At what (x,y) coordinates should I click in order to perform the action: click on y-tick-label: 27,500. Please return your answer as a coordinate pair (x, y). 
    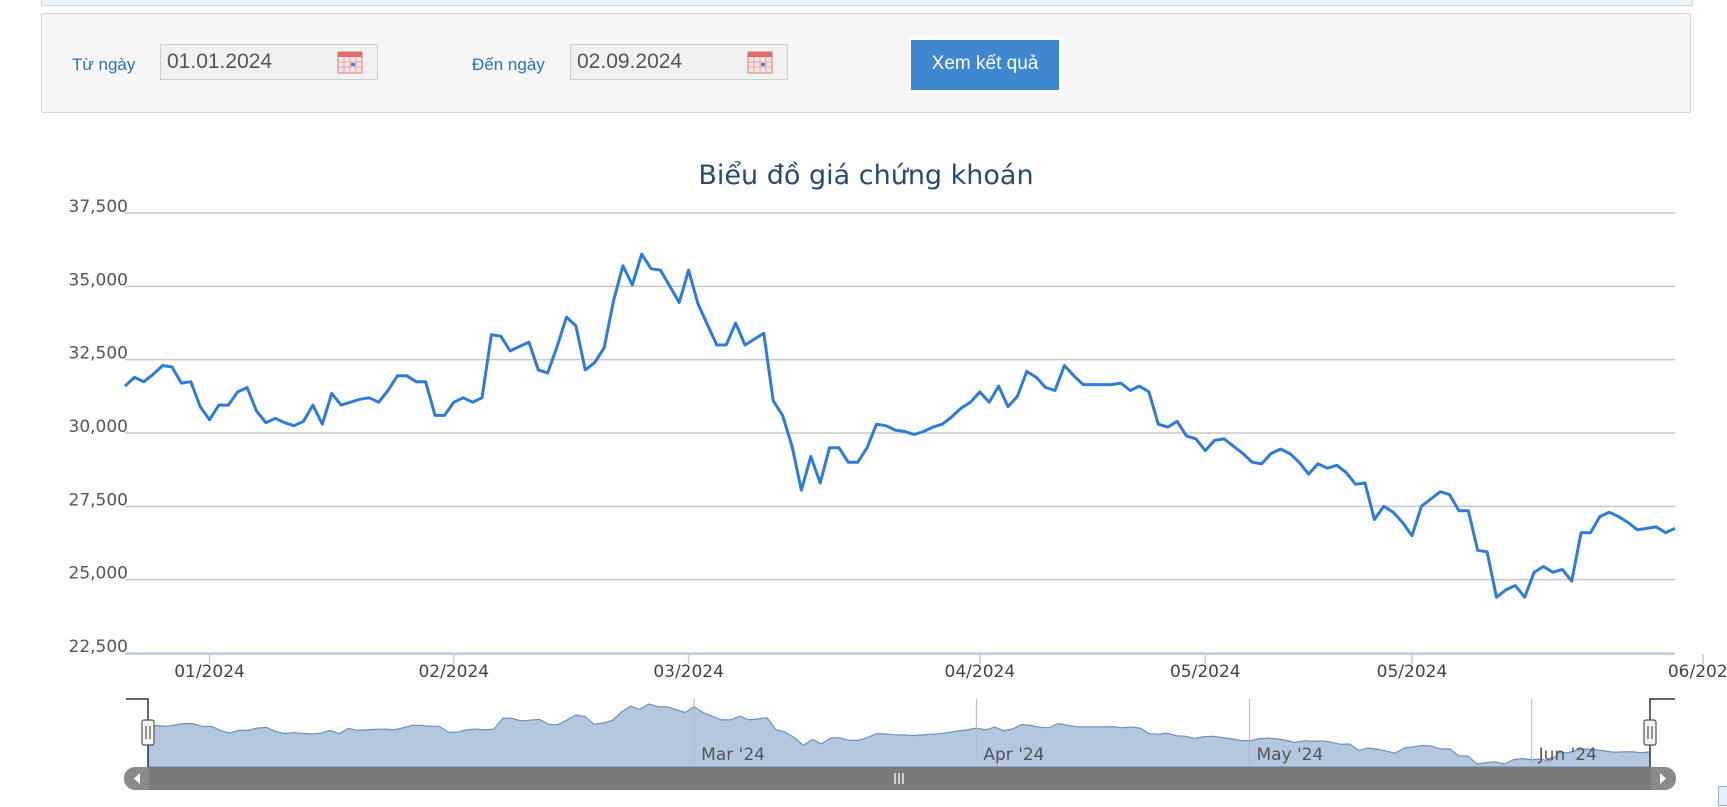
    Looking at the image, I should click on (98, 500).